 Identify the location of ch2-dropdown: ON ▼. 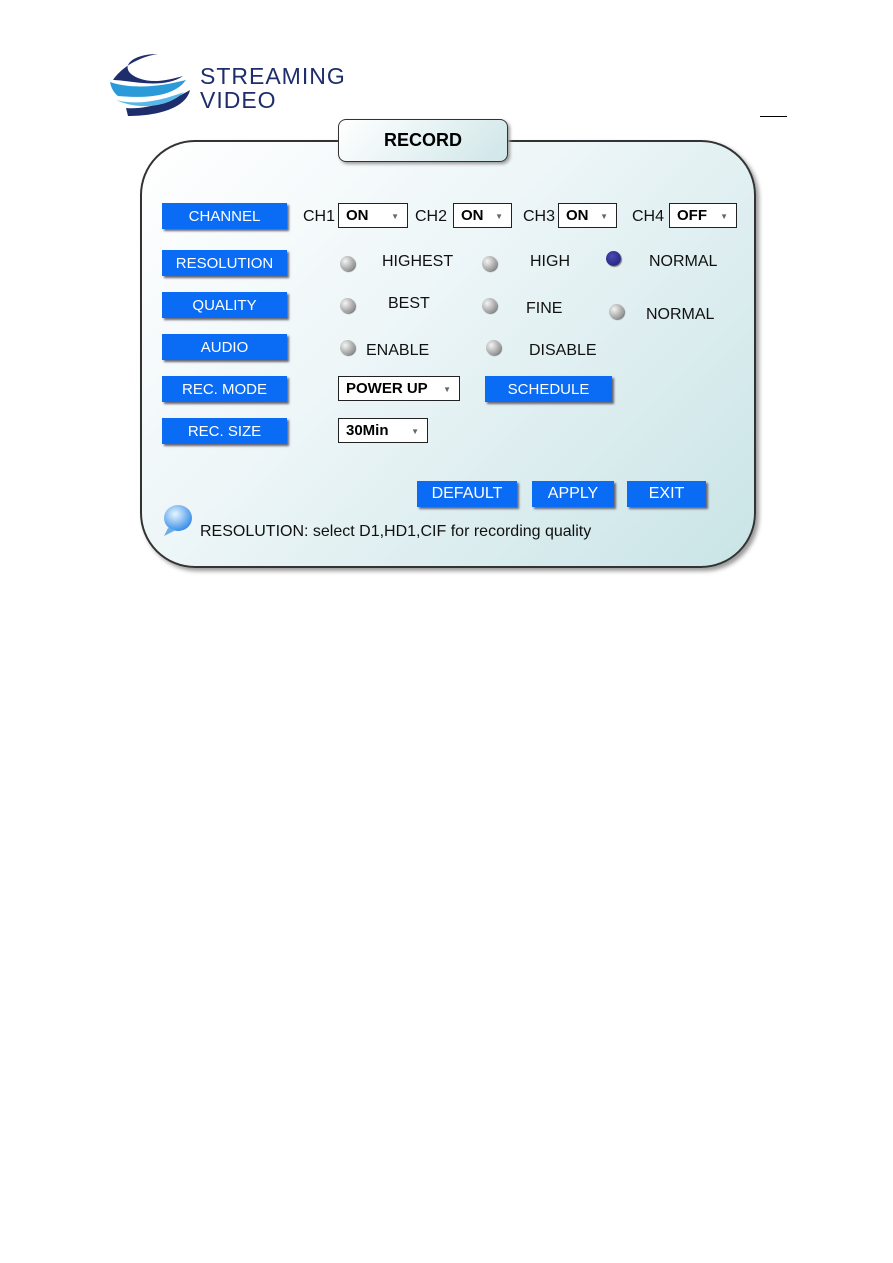
(482, 215).